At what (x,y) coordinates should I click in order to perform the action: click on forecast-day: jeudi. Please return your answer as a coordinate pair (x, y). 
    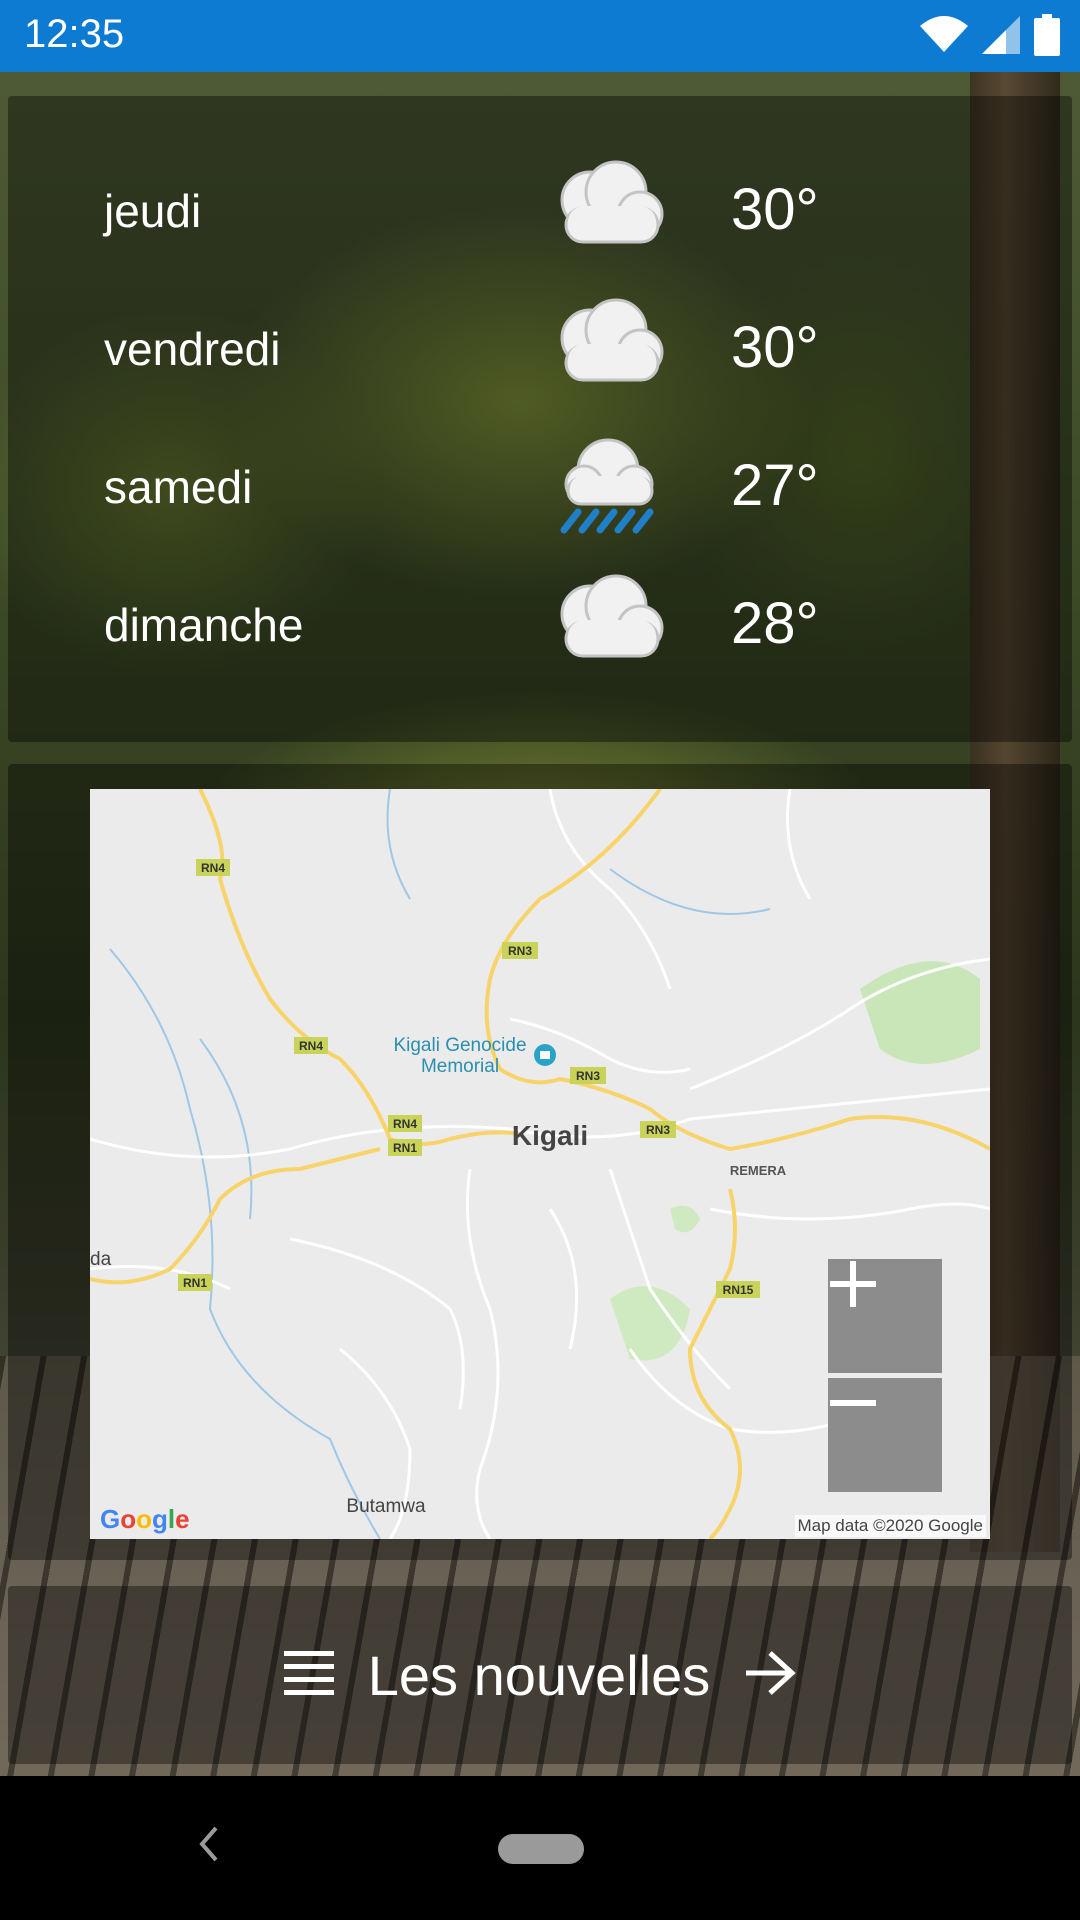
    Looking at the image, I should click on (153, 211).